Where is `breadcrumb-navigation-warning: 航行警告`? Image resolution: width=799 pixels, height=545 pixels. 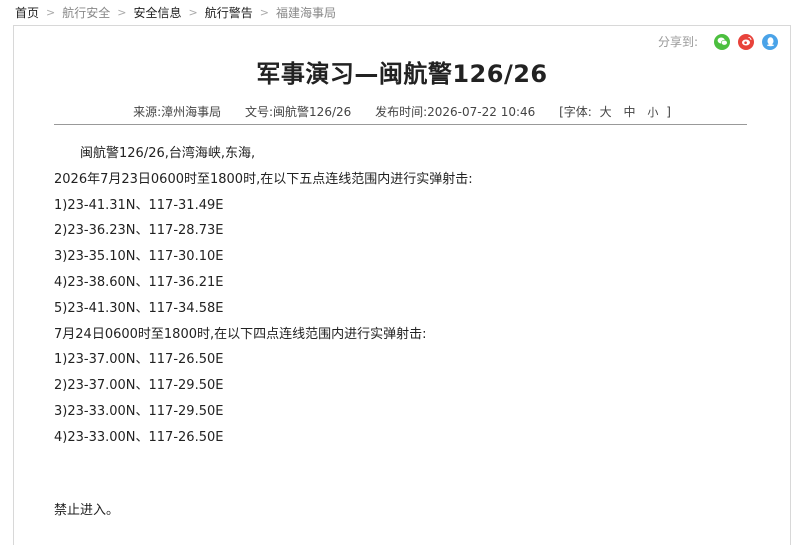 breadcrumb-navigation-warning: 航行警告 is located at coordinates (229, 13).